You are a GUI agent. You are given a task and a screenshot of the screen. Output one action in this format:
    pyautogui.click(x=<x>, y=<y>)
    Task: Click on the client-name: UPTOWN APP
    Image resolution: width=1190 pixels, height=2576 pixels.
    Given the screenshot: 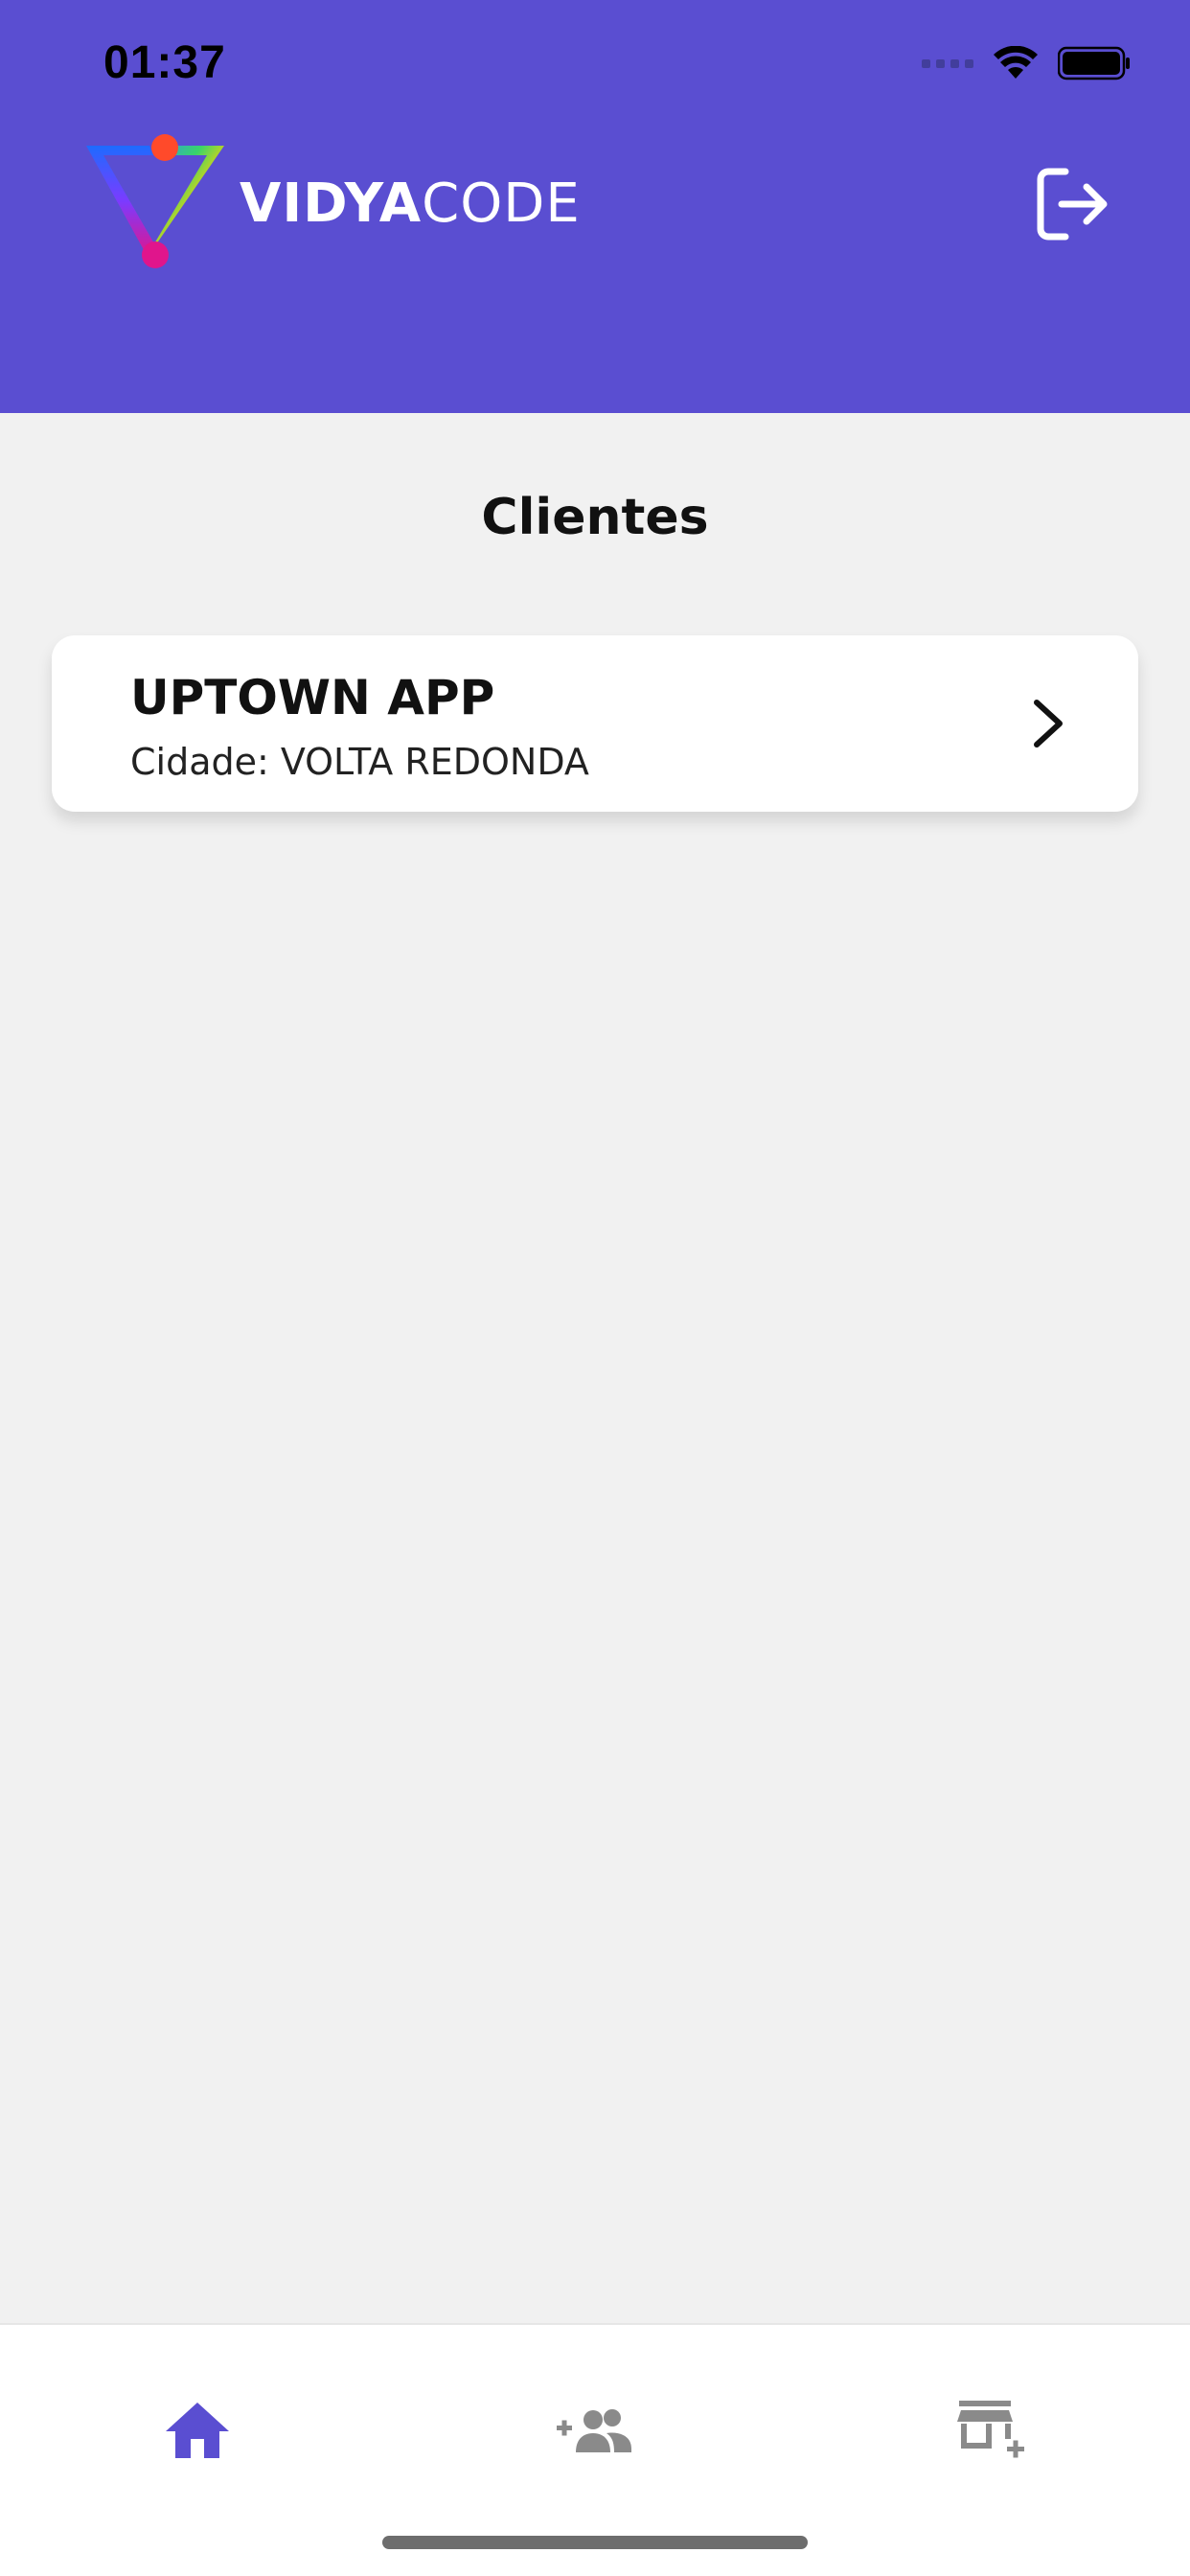 What is the action you would take?
    pyautogui.click(x=312, y=697)
    